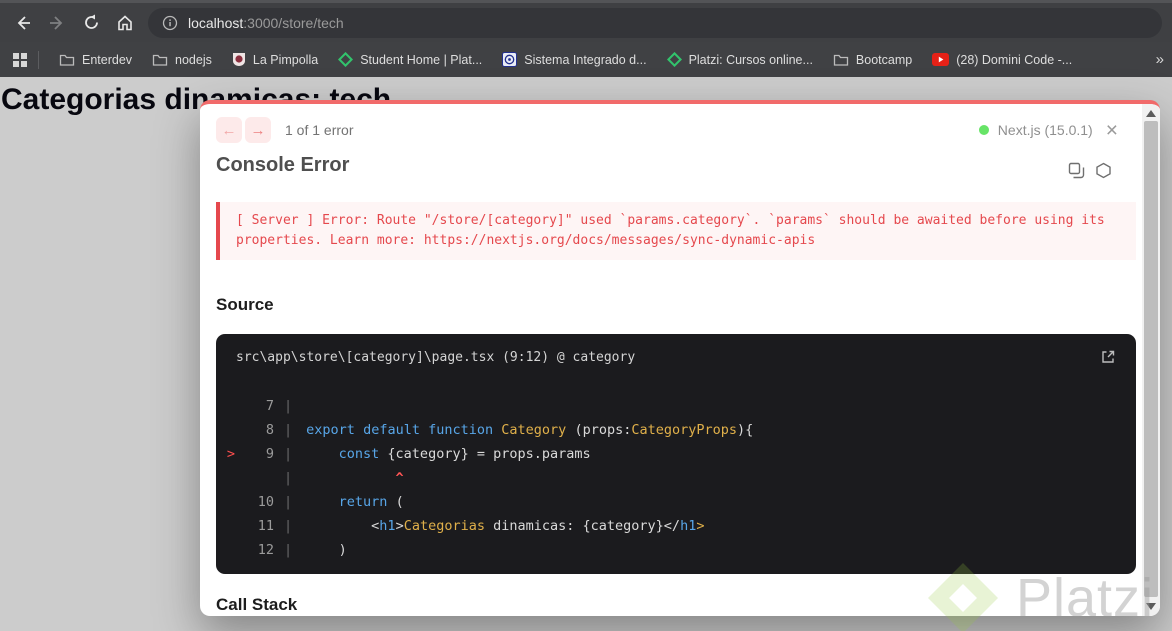 Image resolution: width=1172 pixels, height=631 pixels. I want to click on line-number: 7, so click(269, 406).